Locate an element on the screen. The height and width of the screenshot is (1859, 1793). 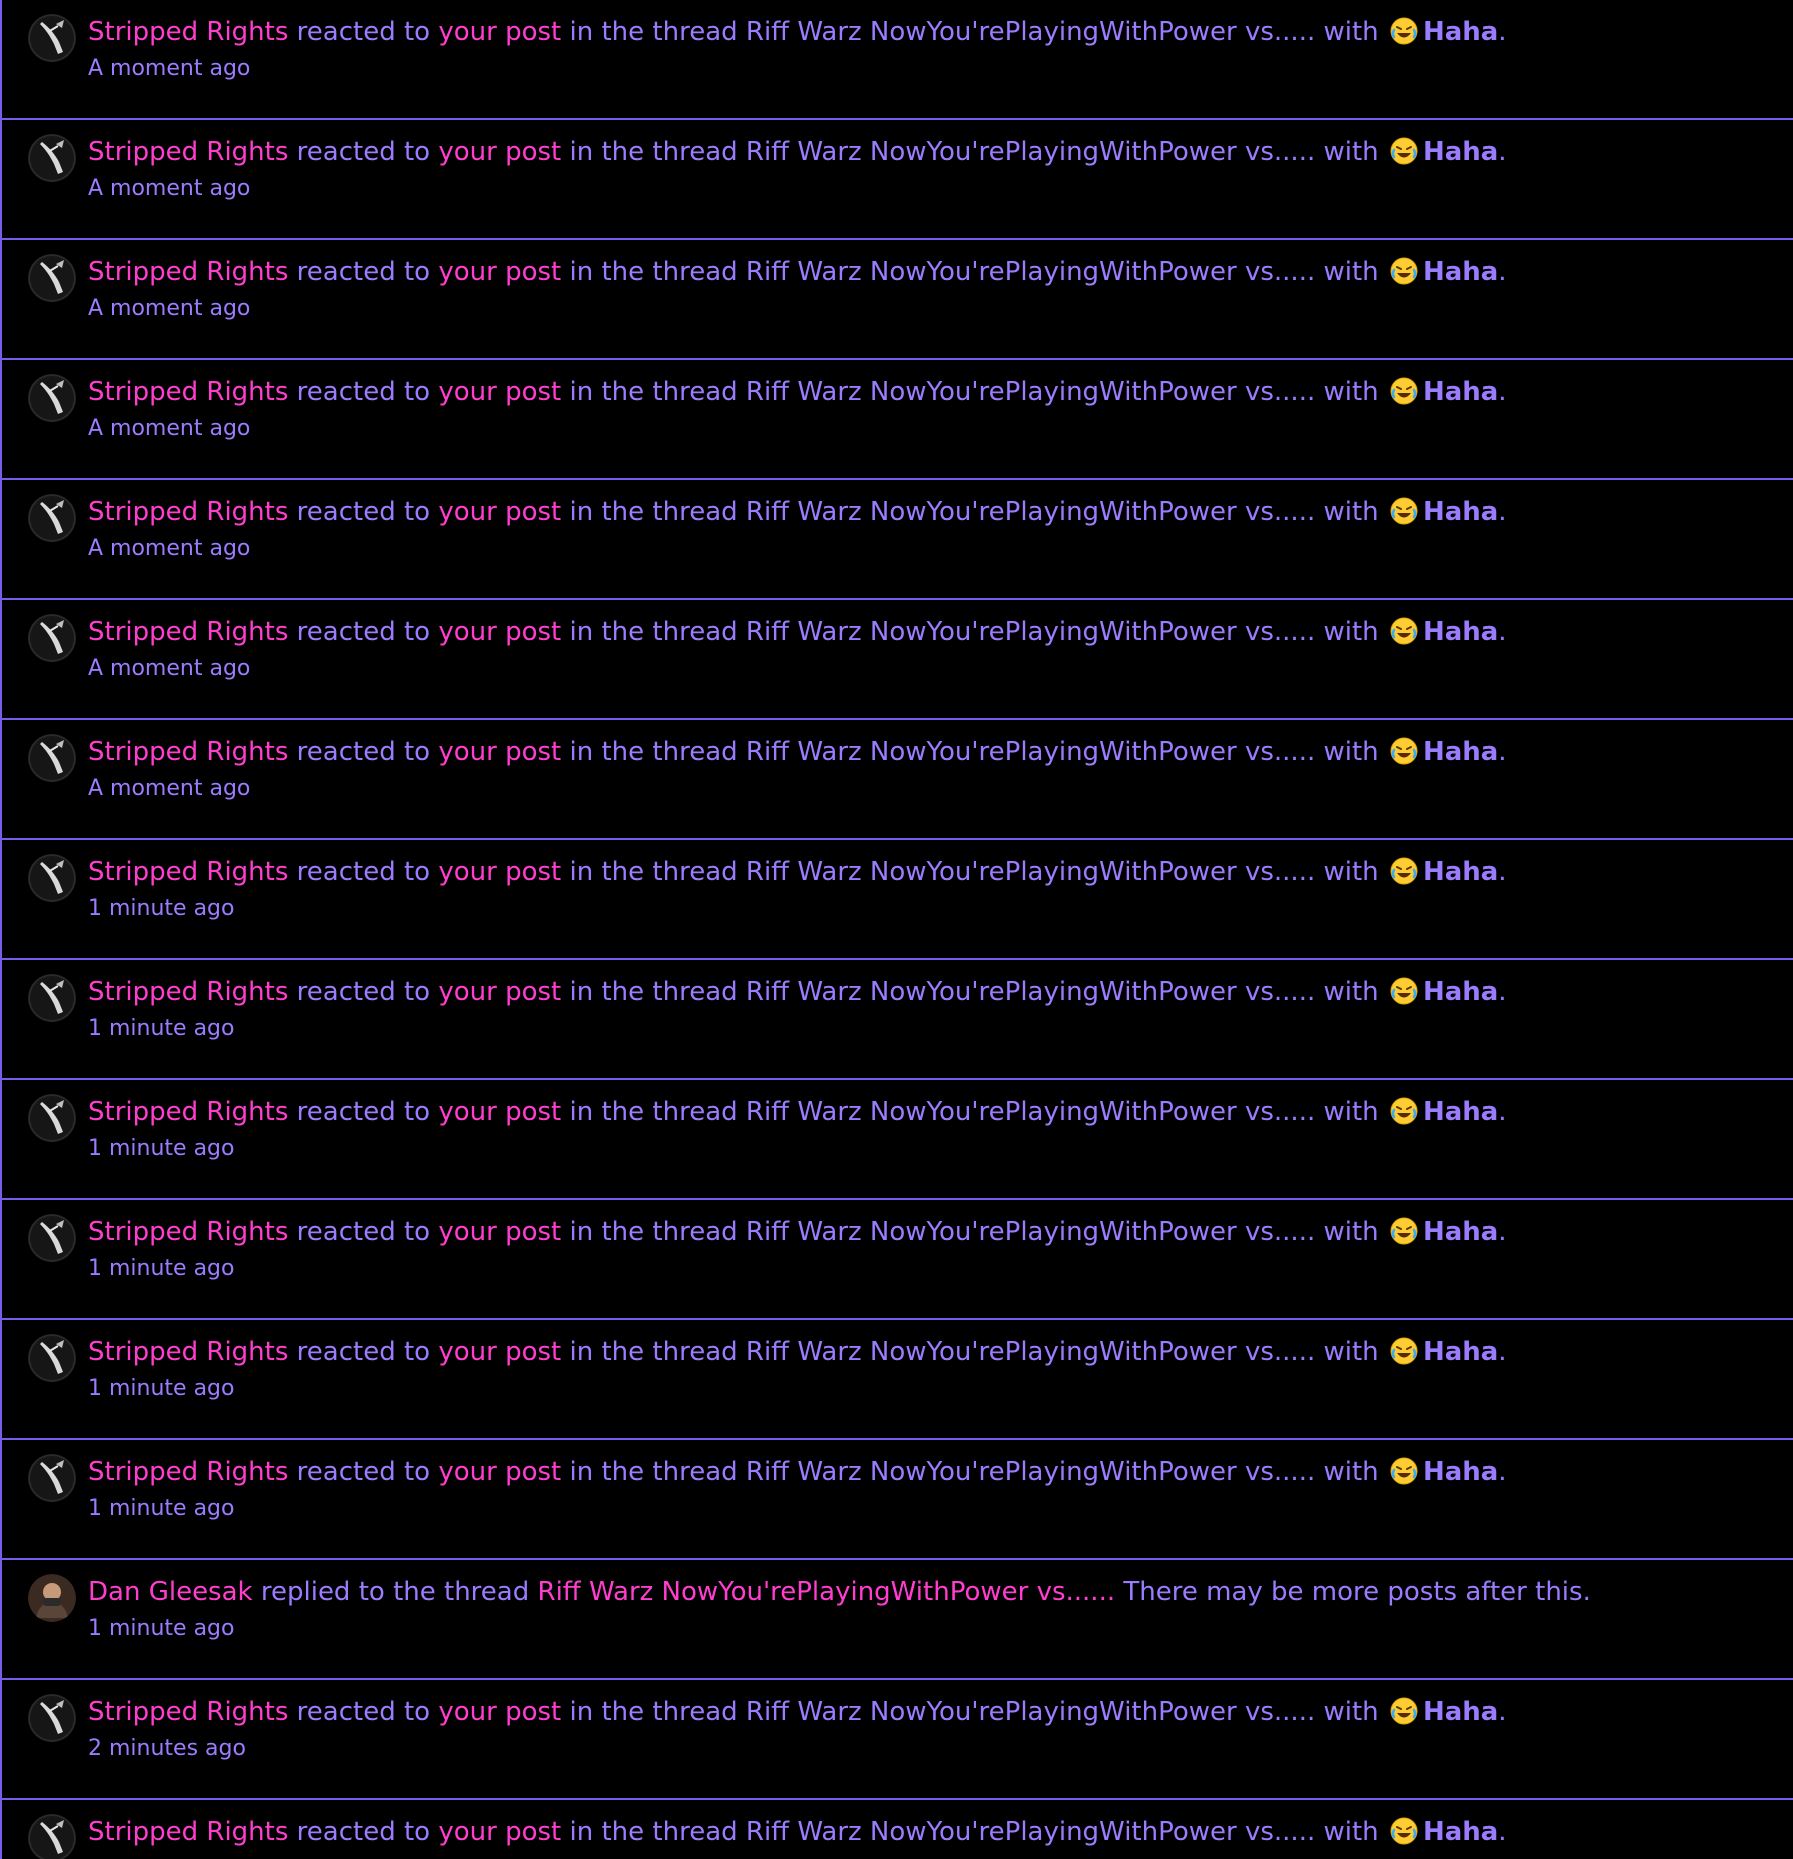
alert-timestamp: 1 minute ago is located at coordinates (161, 1628).